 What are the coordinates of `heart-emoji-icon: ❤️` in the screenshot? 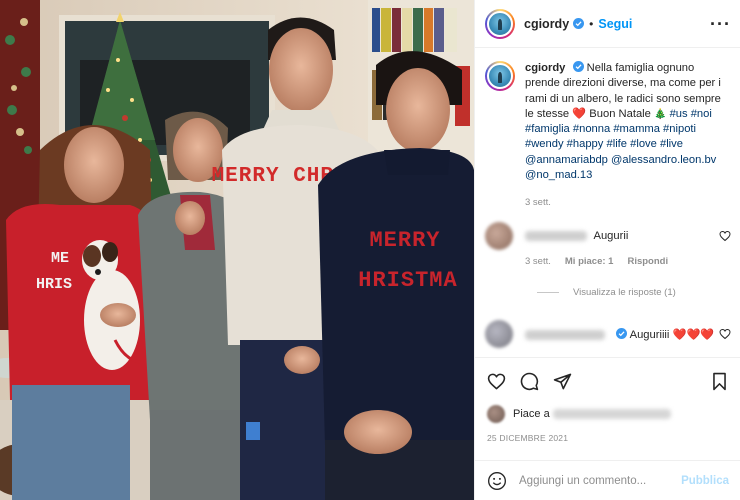 It's located at (579, 113).